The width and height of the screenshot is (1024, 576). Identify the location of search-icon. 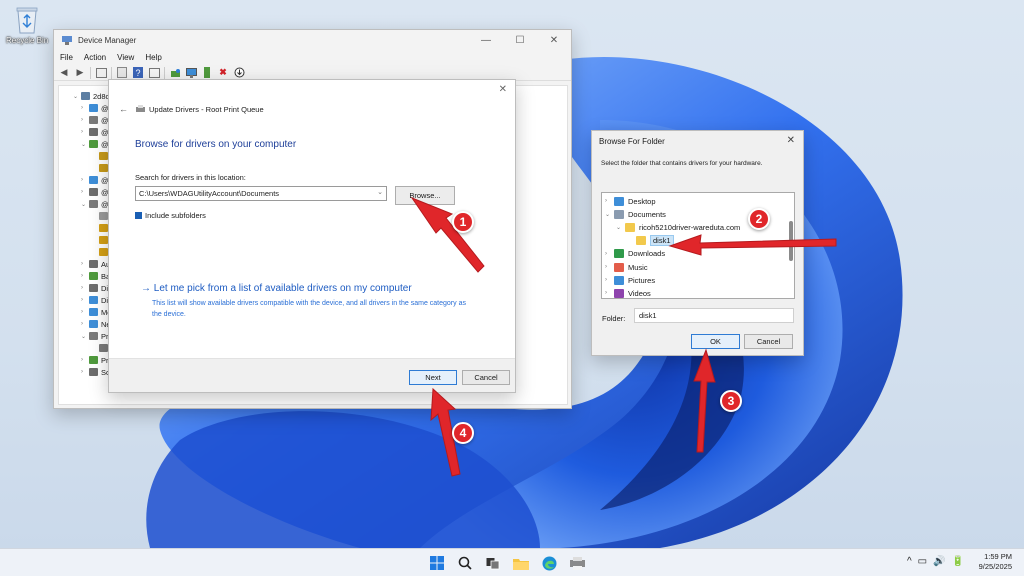
(465, 563).